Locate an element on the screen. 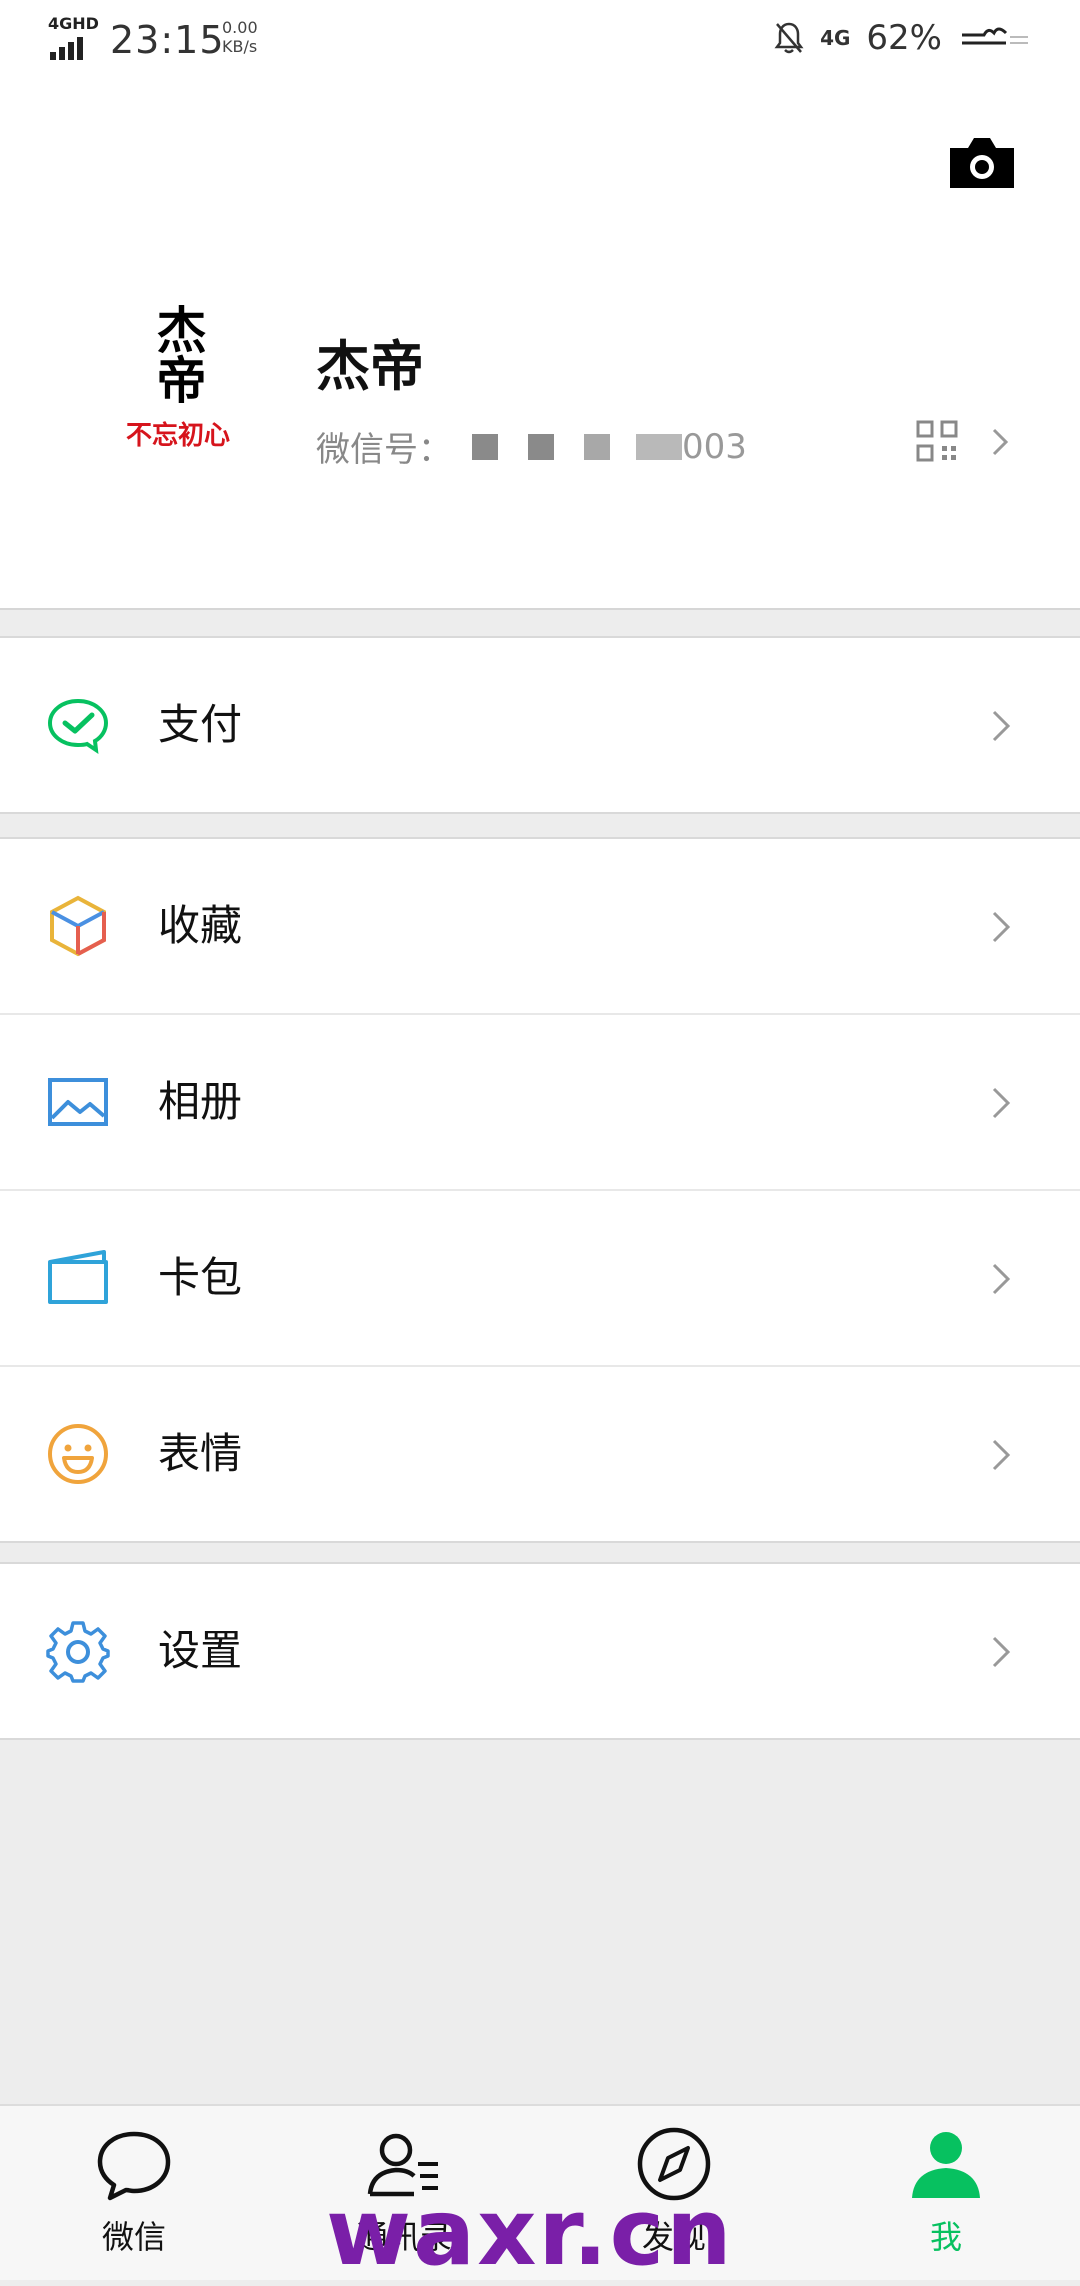 Image resolution: width=1080 pixels, height=2286 pixels. network-speed-value: 0.00 is located at coordinates (240, 27).